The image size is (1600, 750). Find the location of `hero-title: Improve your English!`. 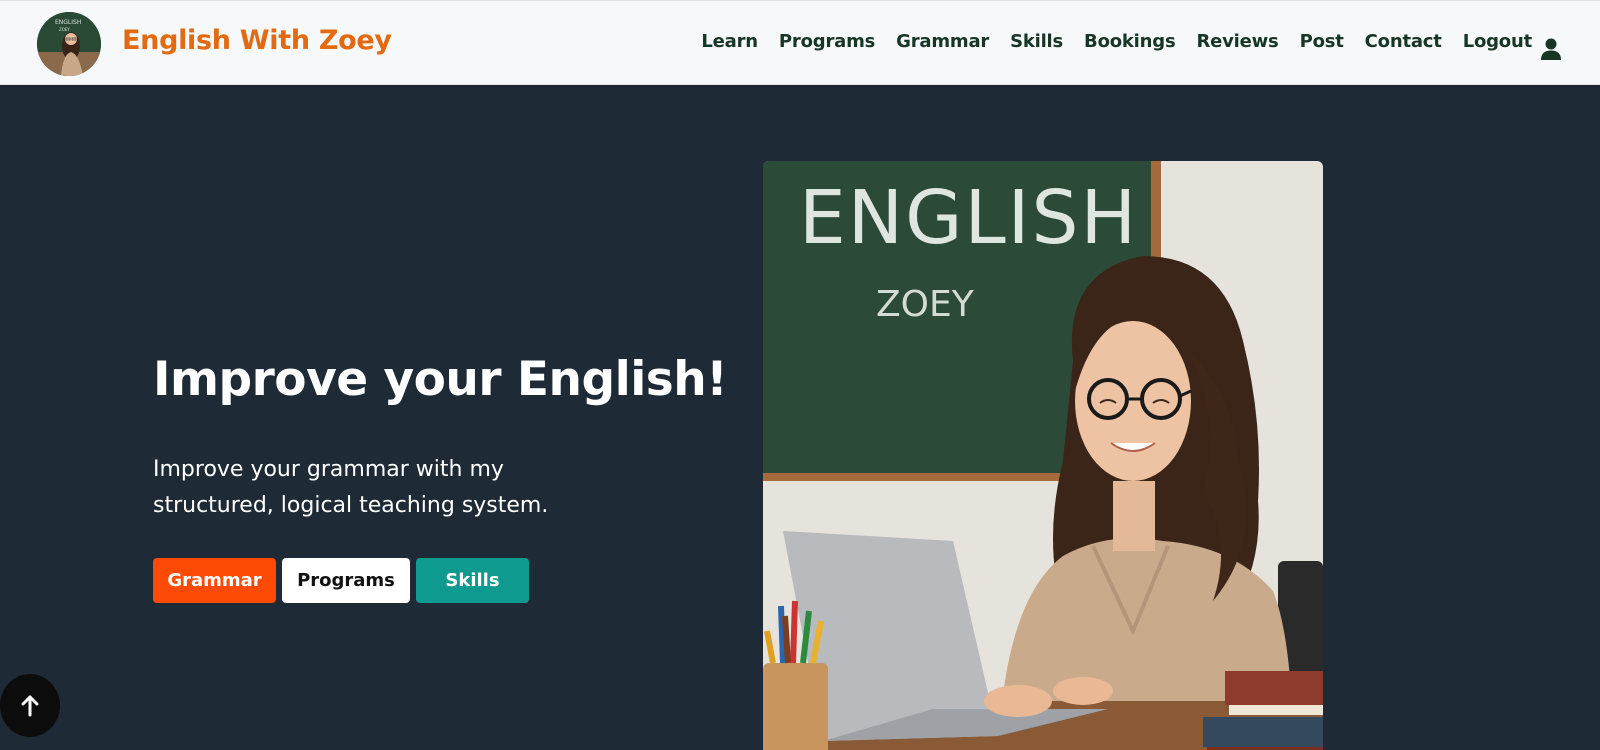

hero-title: Improve your English! is located at coordinates (440, 379).